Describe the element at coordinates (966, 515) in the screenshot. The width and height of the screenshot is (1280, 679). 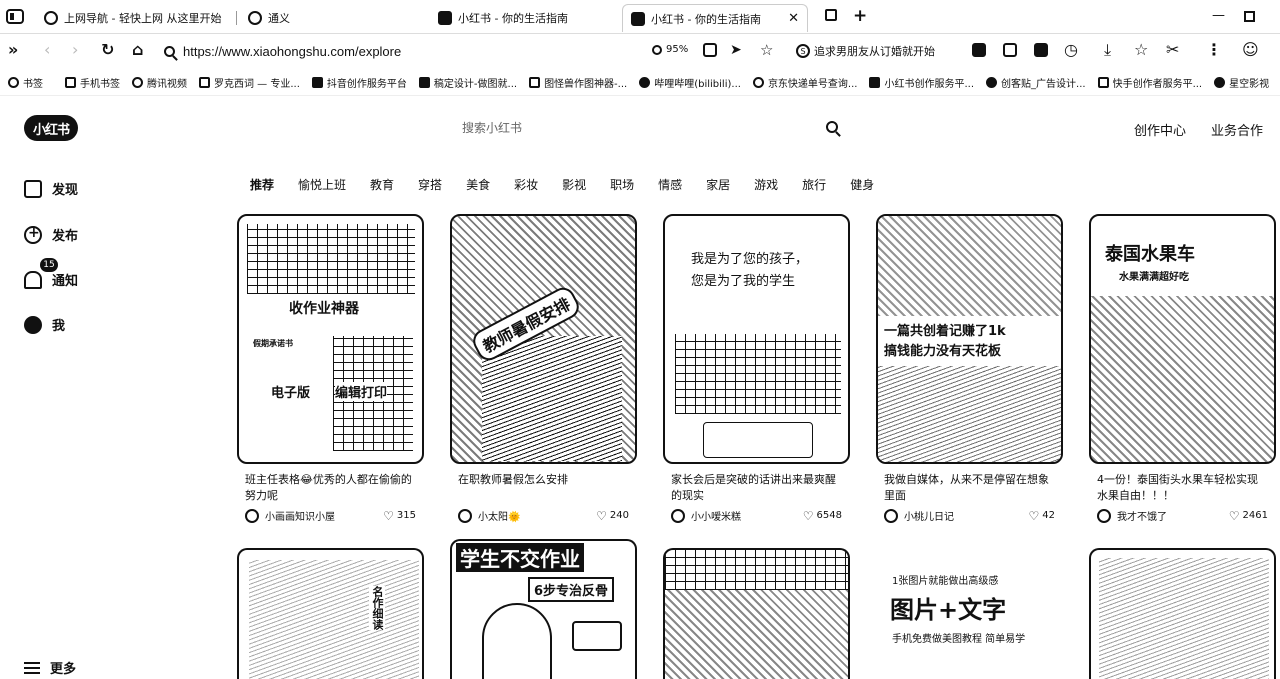
I see `author-name: 小桃儿日记` at that location.